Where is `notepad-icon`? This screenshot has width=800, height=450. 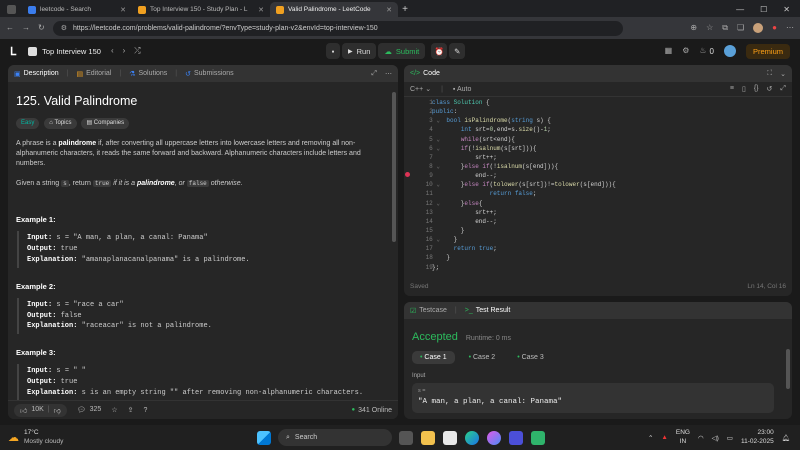
notepad-icon is located at coordinates (450, 437).